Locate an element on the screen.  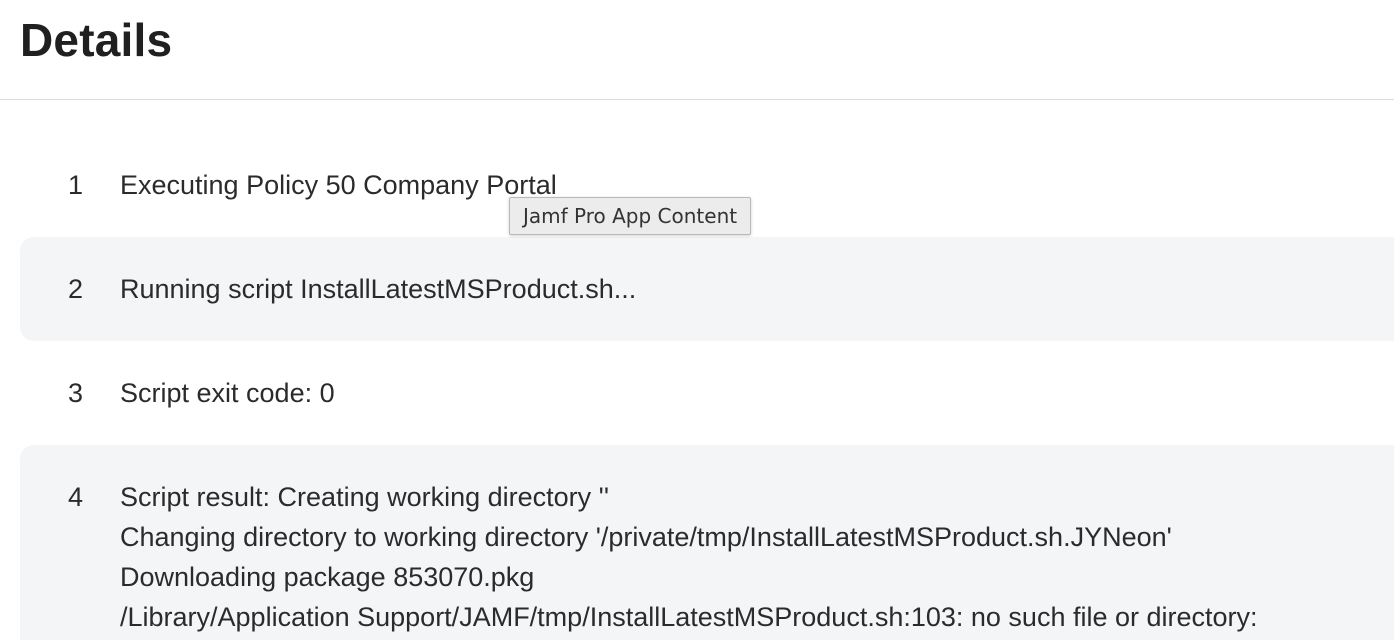
log-line-text: Executing Policy 50 Company Portal is located at coordinates (338, 185).